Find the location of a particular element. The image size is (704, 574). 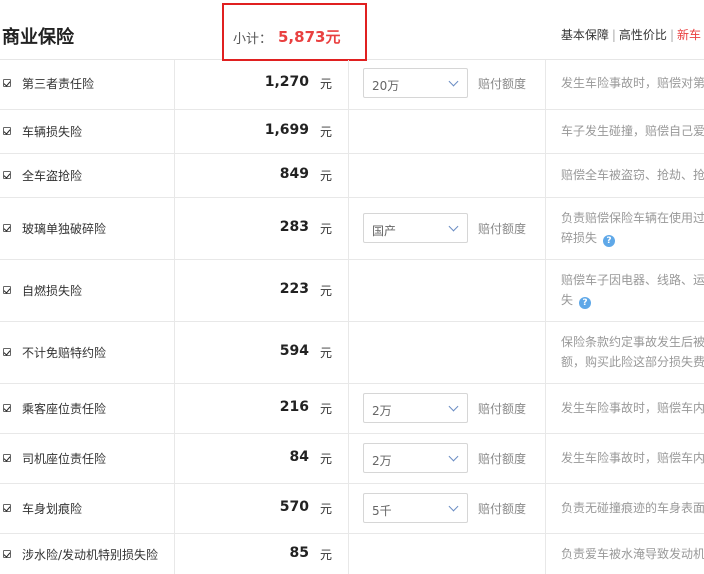

coverage-price: 1,699 is located at coordinates (286, 130).